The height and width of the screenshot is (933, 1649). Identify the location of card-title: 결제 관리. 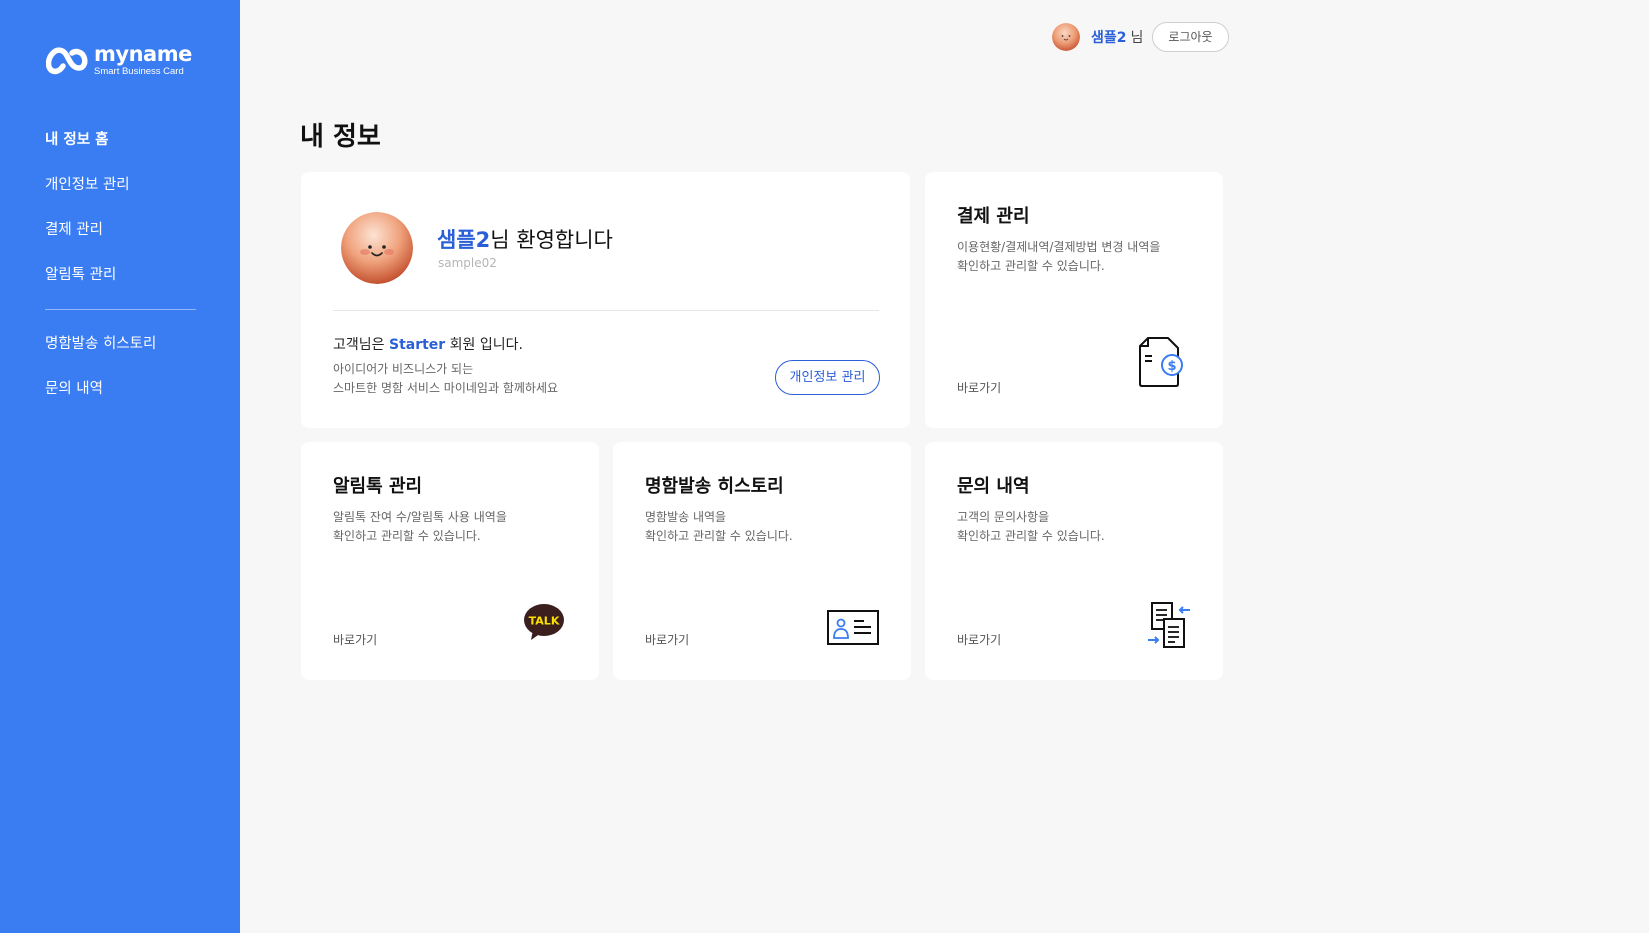
(993, 216).